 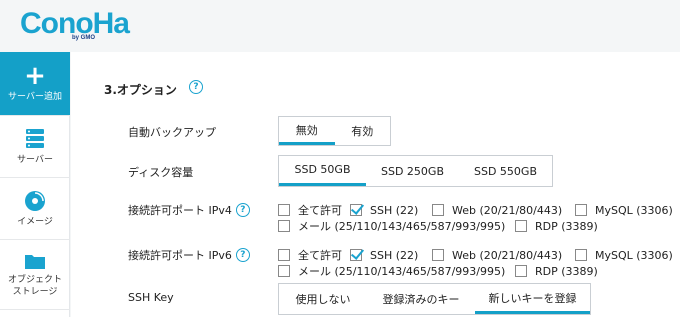 What do you see at coordinates (75, 24) in the screenshot?
I see `conoha-logo: ConoHa by GMO` at bounding box center [75, 24].